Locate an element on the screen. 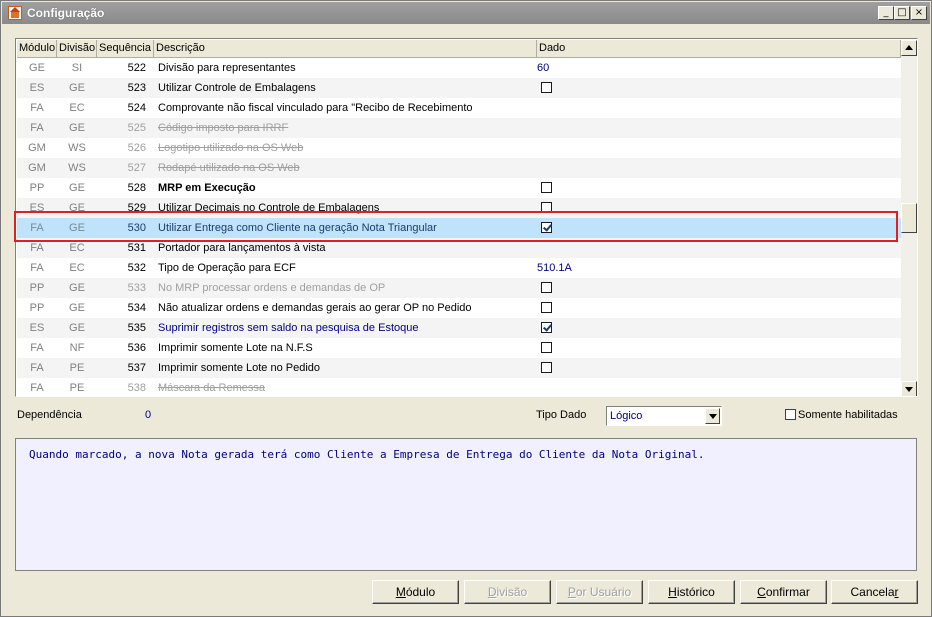 The height and width of the screenshot is (617, 932). table-row: FA NF 536 Imprimir somente Lote na N.F.S is located at coordinates (459, 348).